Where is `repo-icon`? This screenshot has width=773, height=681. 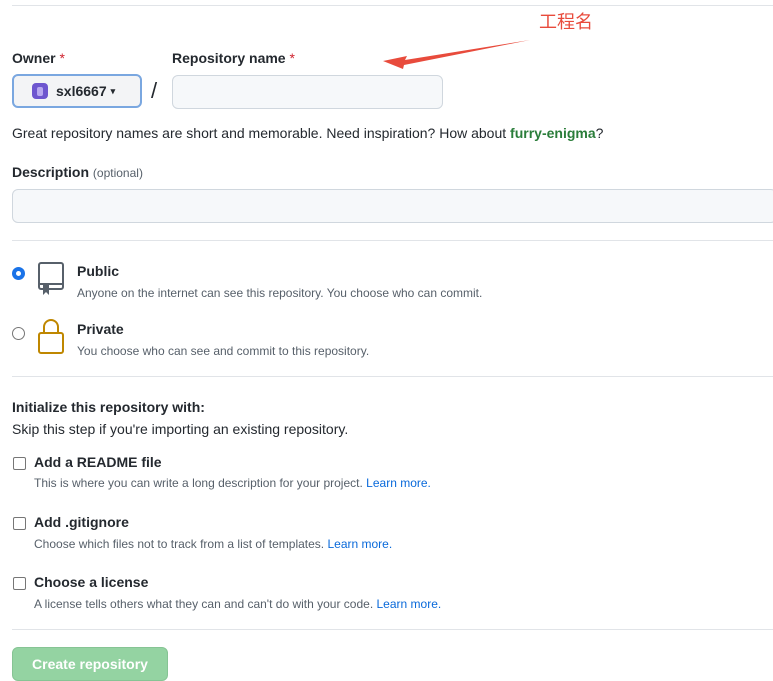
repo-icon is located at coordinates (51, 278).